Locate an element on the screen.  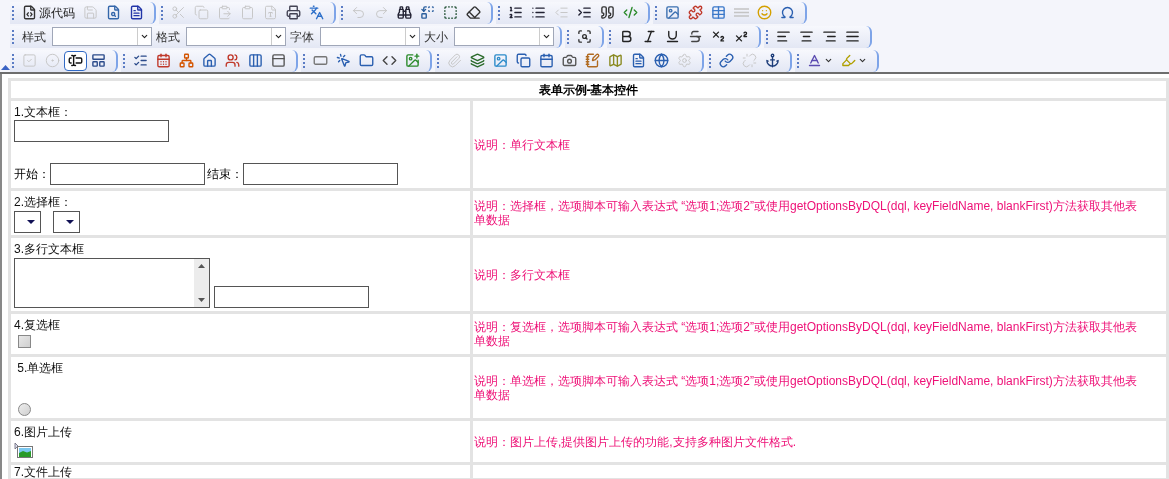
combo-label: 格式 is located at coordinates (168, 37).